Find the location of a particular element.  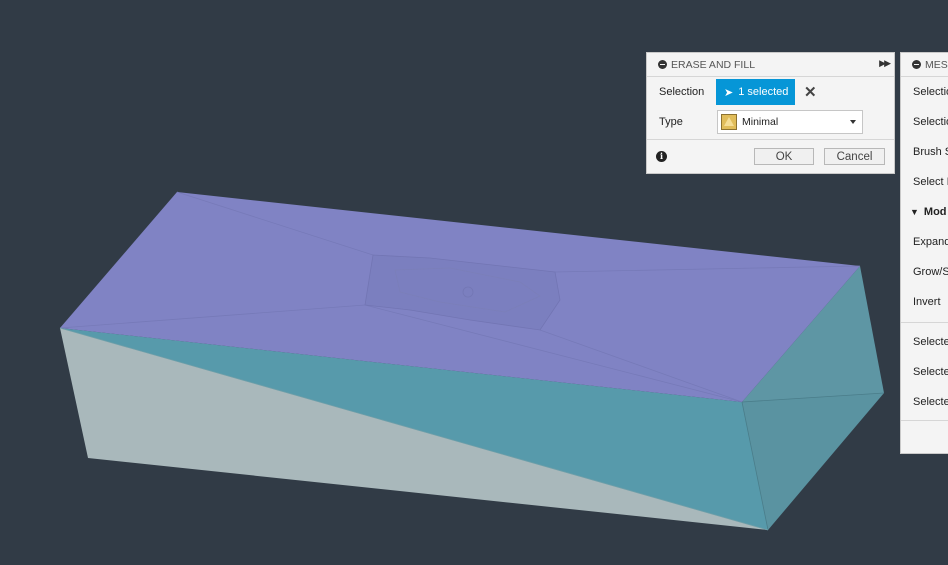

mesh-panel-header: MESI is located at coordinates (924, 65).